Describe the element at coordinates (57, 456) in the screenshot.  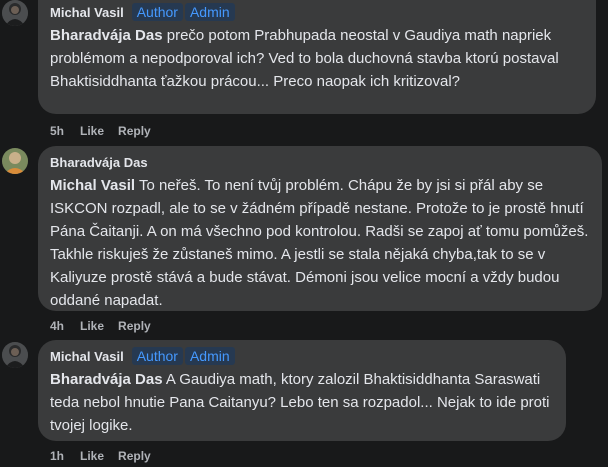
I see `timestamp: 1h` at that location.